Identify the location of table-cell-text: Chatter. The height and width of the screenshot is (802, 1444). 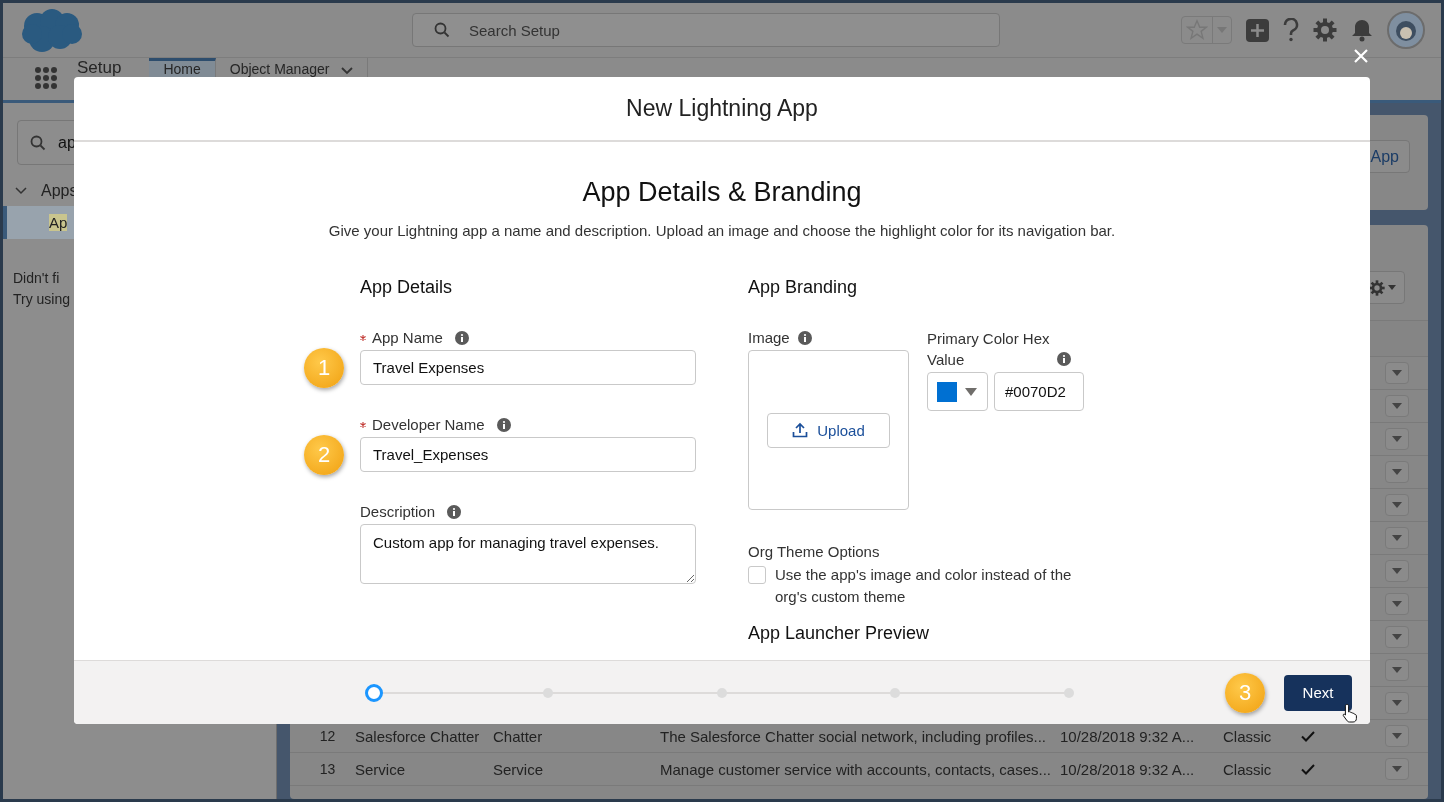
(518, 736).